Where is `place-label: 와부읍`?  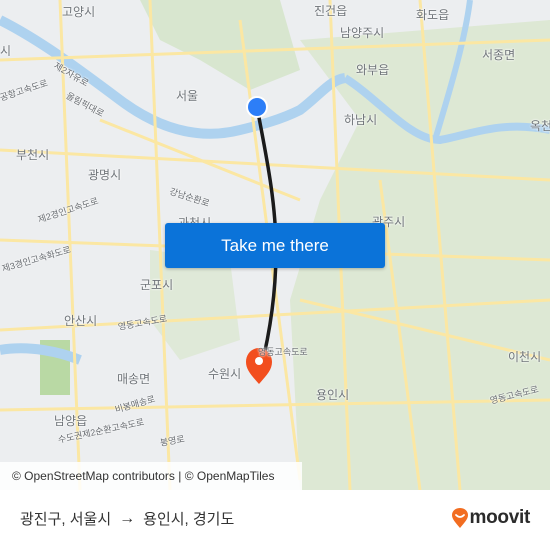 place-label: 와부읍 is located at coordinates (373, 70).